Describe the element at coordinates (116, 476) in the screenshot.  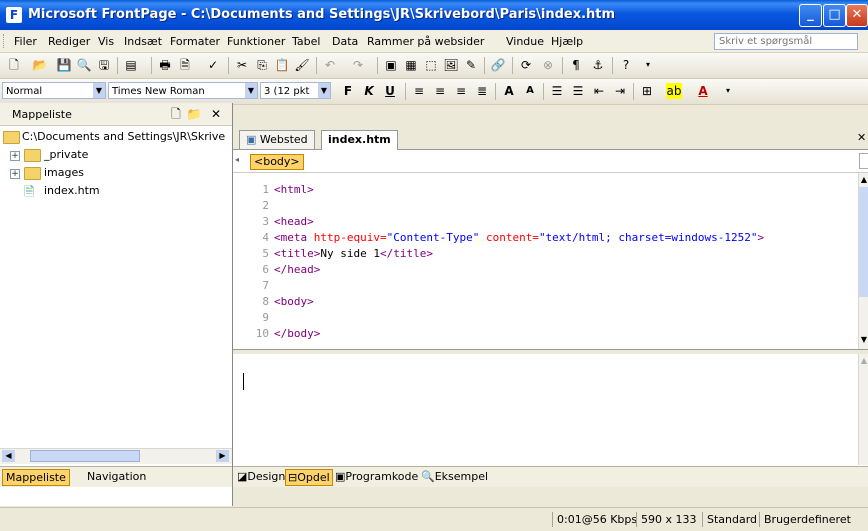
I see `tab-navigation: Navigation` at that location.